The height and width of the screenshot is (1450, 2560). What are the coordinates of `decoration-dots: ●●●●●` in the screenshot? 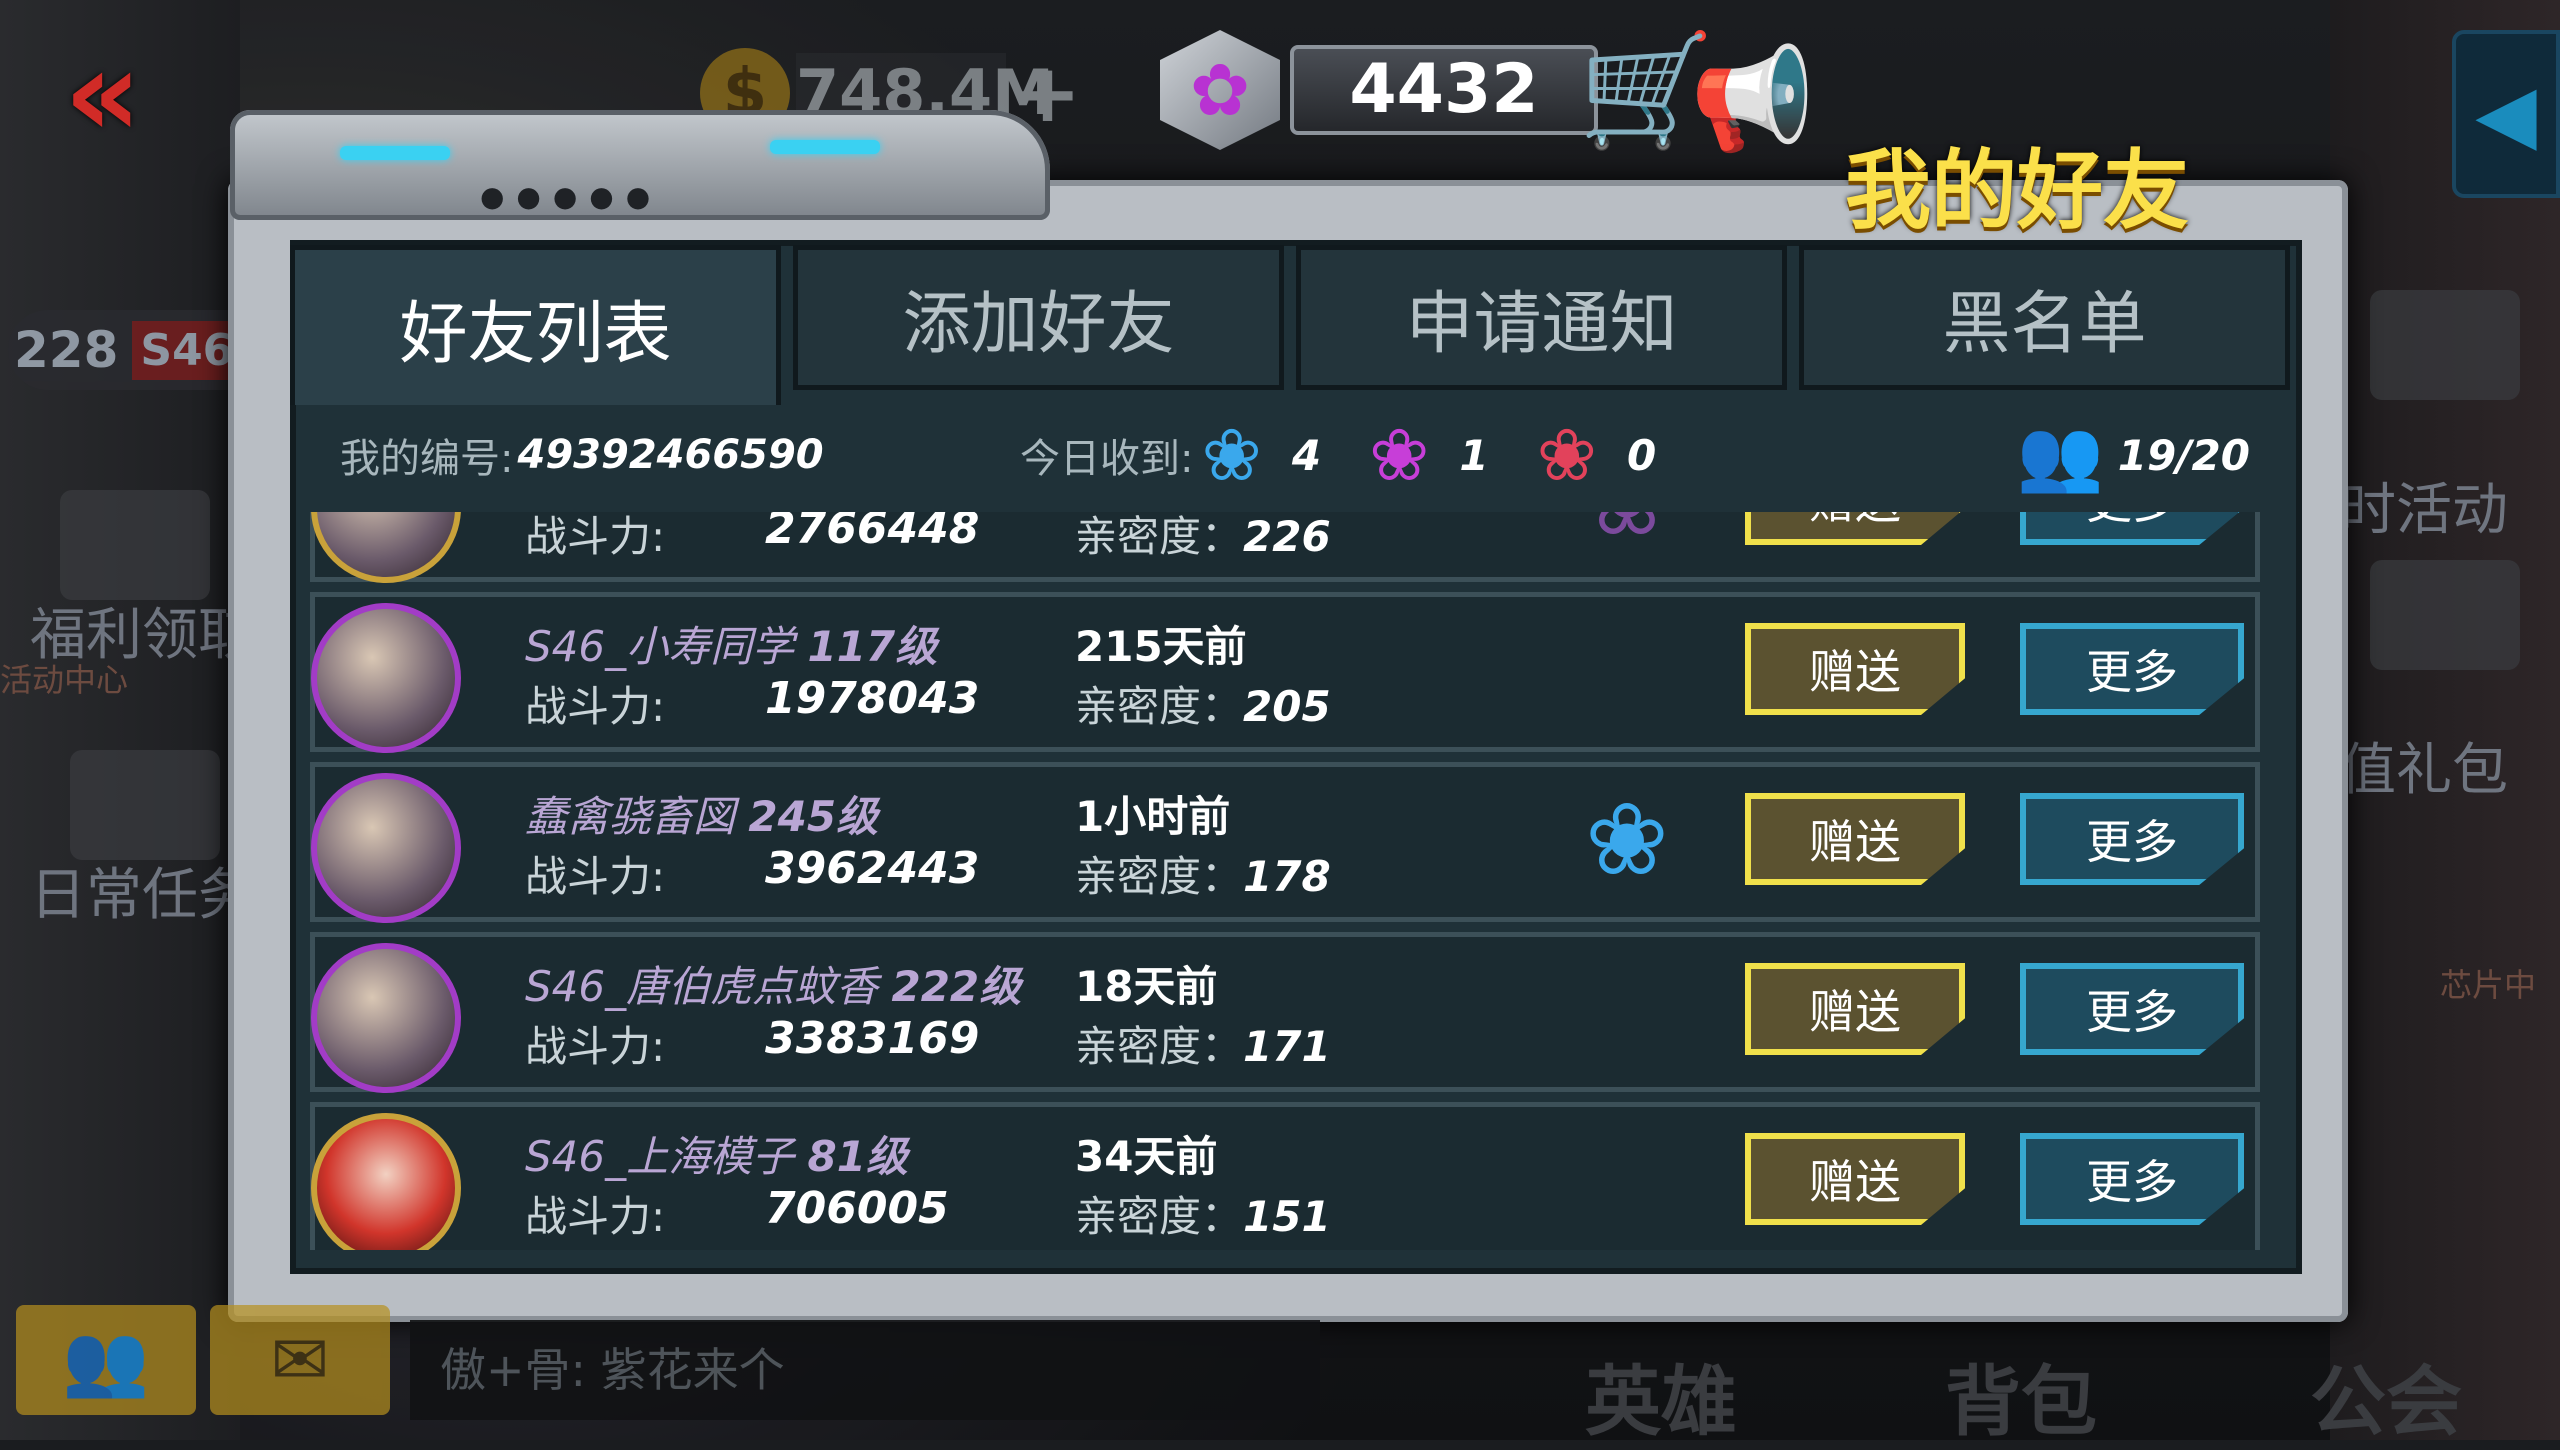 It's located at (571, 196).